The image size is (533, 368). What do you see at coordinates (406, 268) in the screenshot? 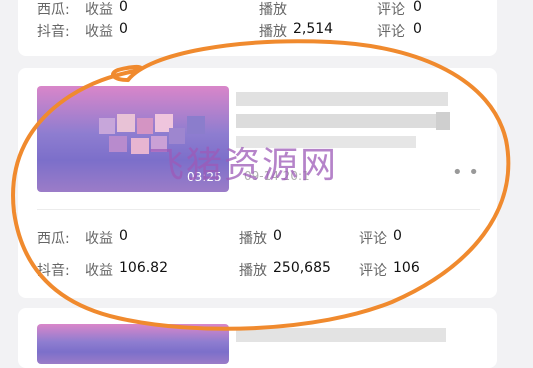
I see `comments-value: 106` at bounding box center [406, 268].